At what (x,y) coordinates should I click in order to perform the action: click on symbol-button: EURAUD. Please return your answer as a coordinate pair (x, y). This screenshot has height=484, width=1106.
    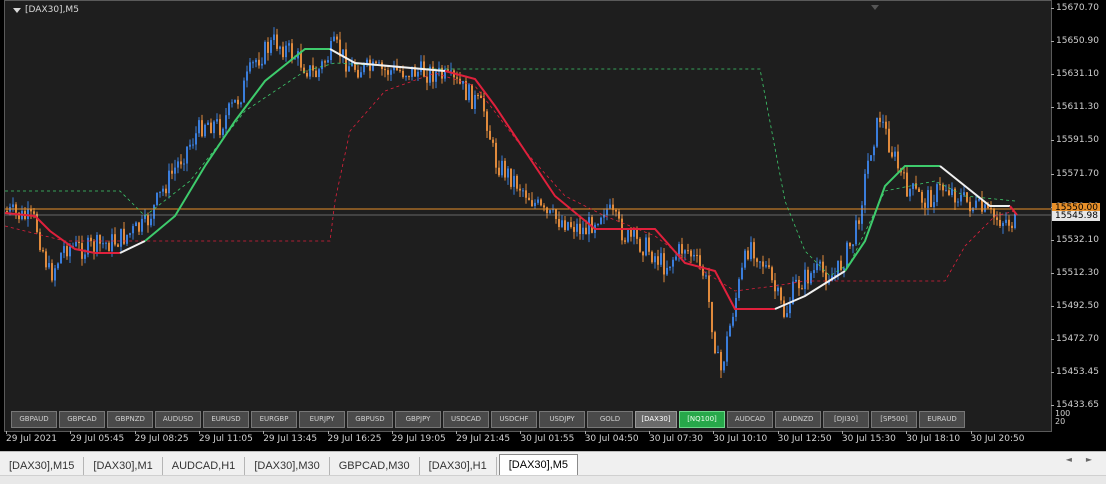
    Looking at the image, I should click on (942, 419).